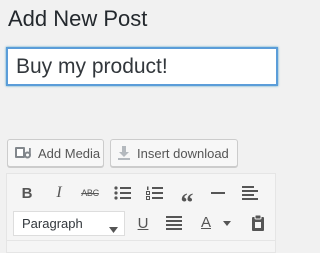  What do you see at coordinates (141, 240) in the screenshot?
I see `divider` at bounding box center [141, 240].